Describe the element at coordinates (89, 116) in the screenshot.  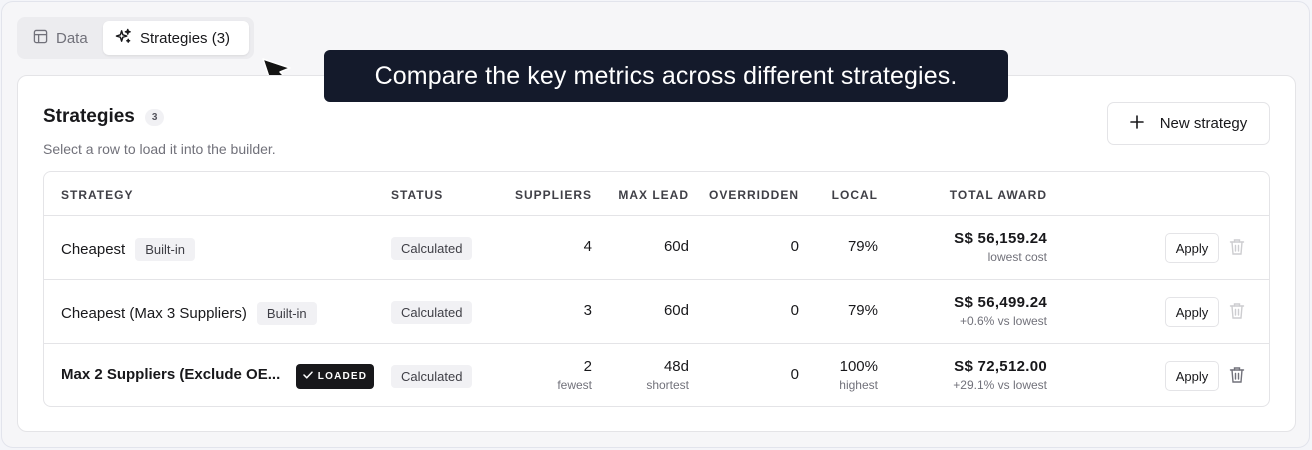
I see `card-title-text: Strategies` at that location.